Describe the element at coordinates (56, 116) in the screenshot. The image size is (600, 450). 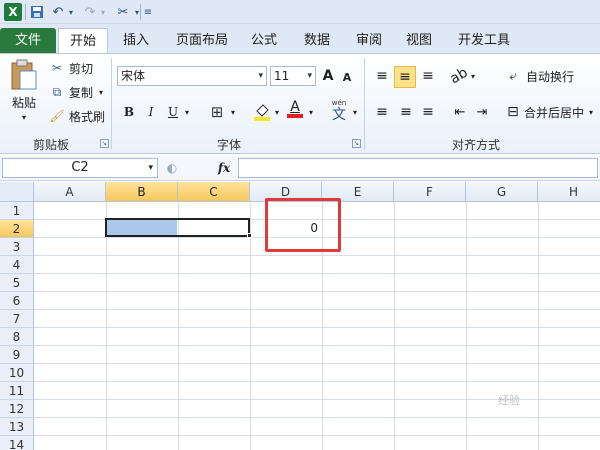
I see `format-painter-icon: 🖌` at that location.